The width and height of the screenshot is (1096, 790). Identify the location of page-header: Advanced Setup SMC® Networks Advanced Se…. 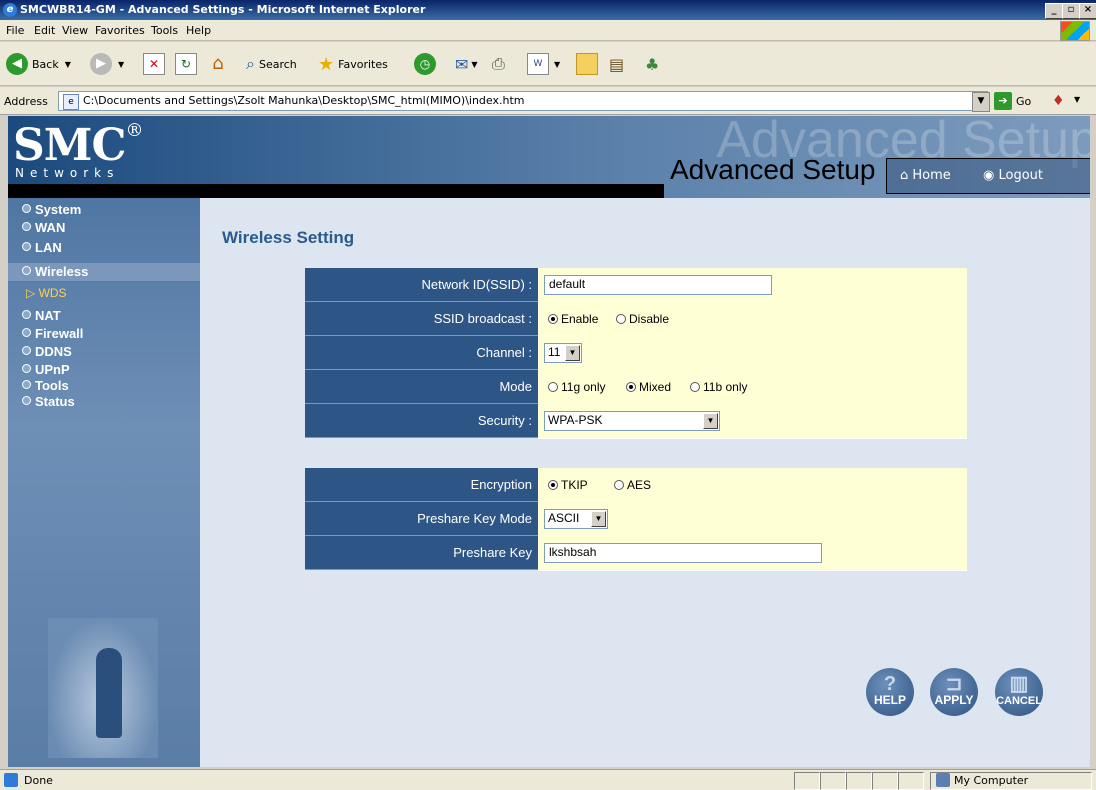
(549, 157).